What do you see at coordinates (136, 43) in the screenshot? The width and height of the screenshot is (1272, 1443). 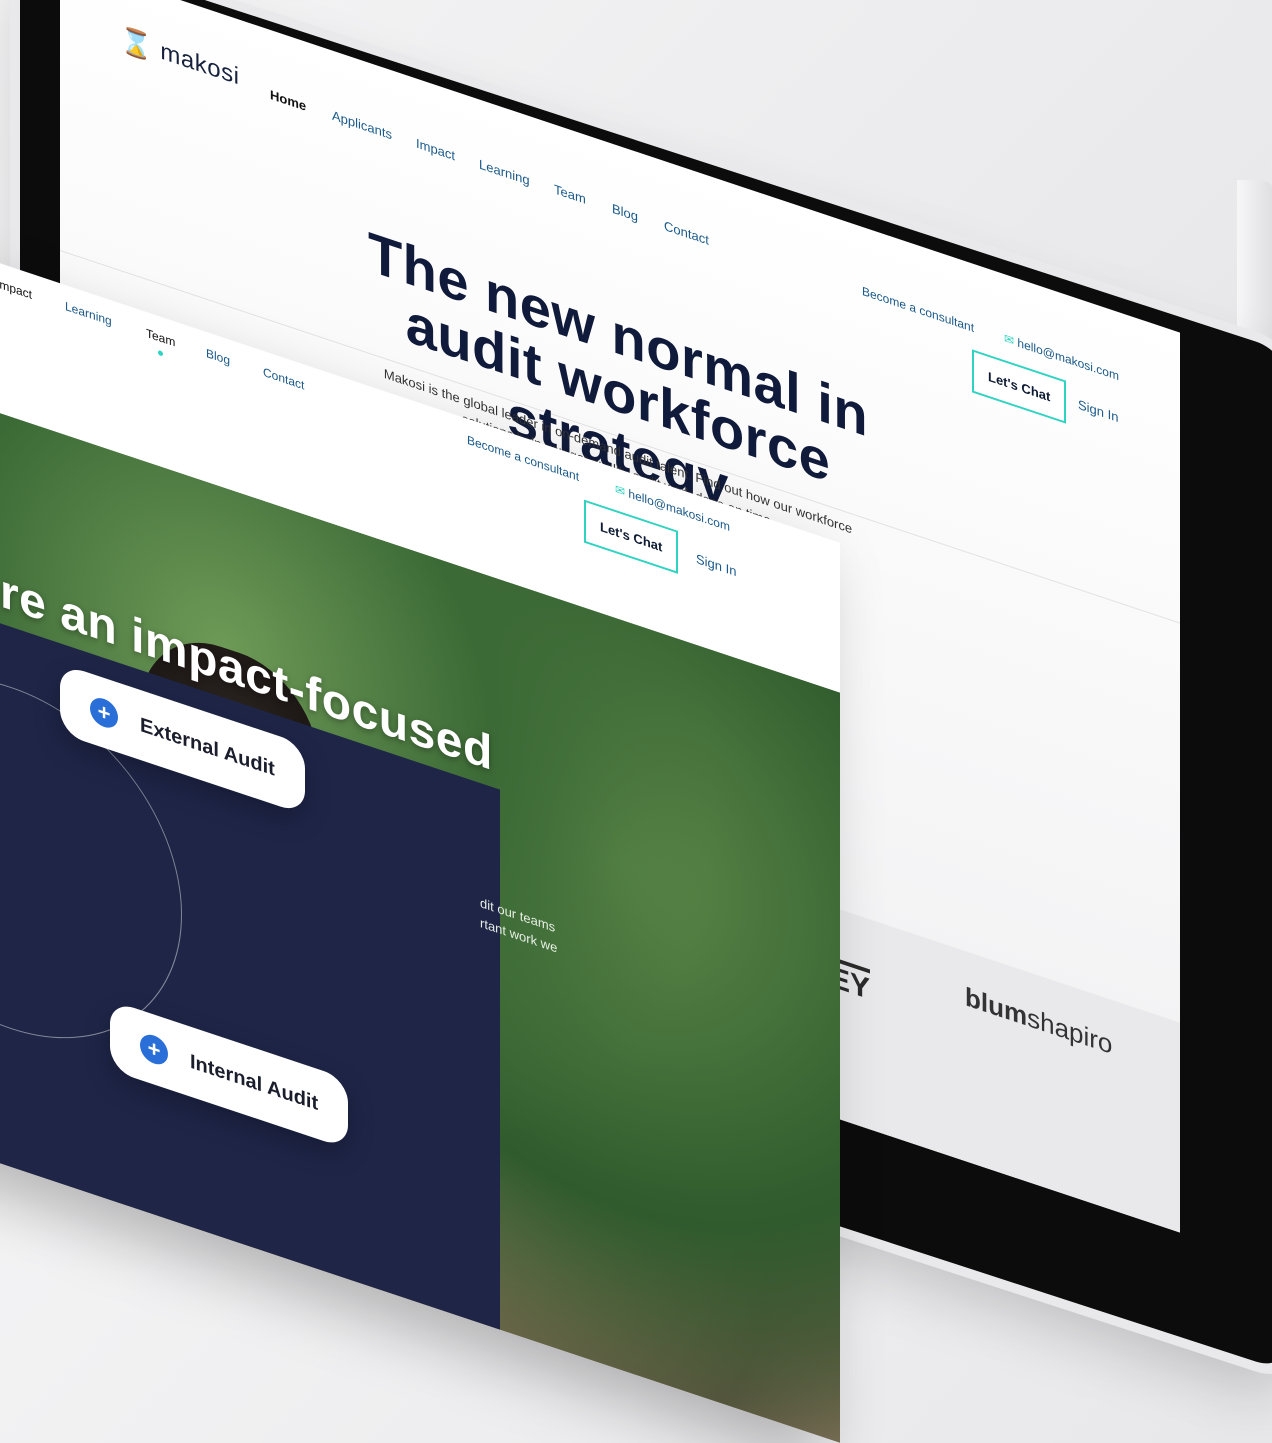 I see `hourglass-logo-icon: ⌛` at bounding box center [136, 43].